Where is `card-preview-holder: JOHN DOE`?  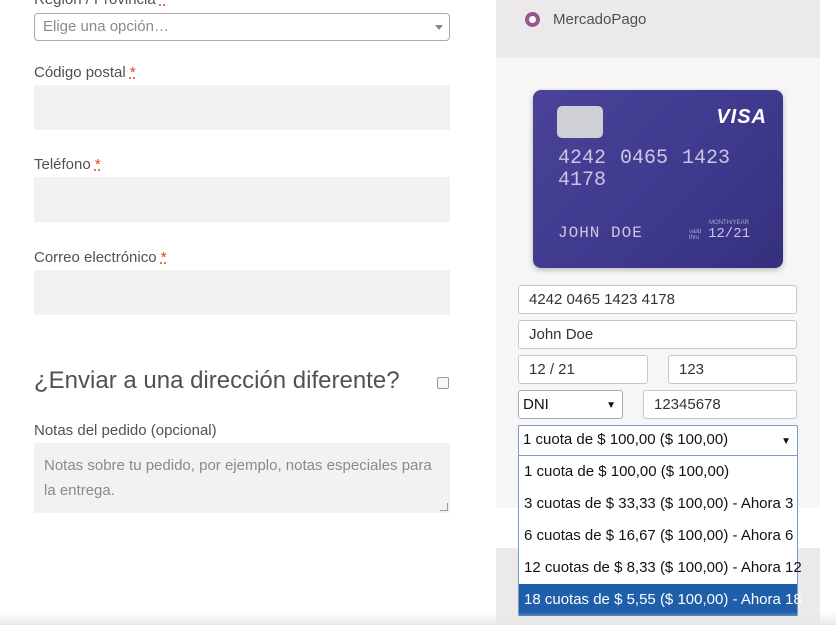
card-preview-holder: JOHN DOE is located at coordinates (600, 233).